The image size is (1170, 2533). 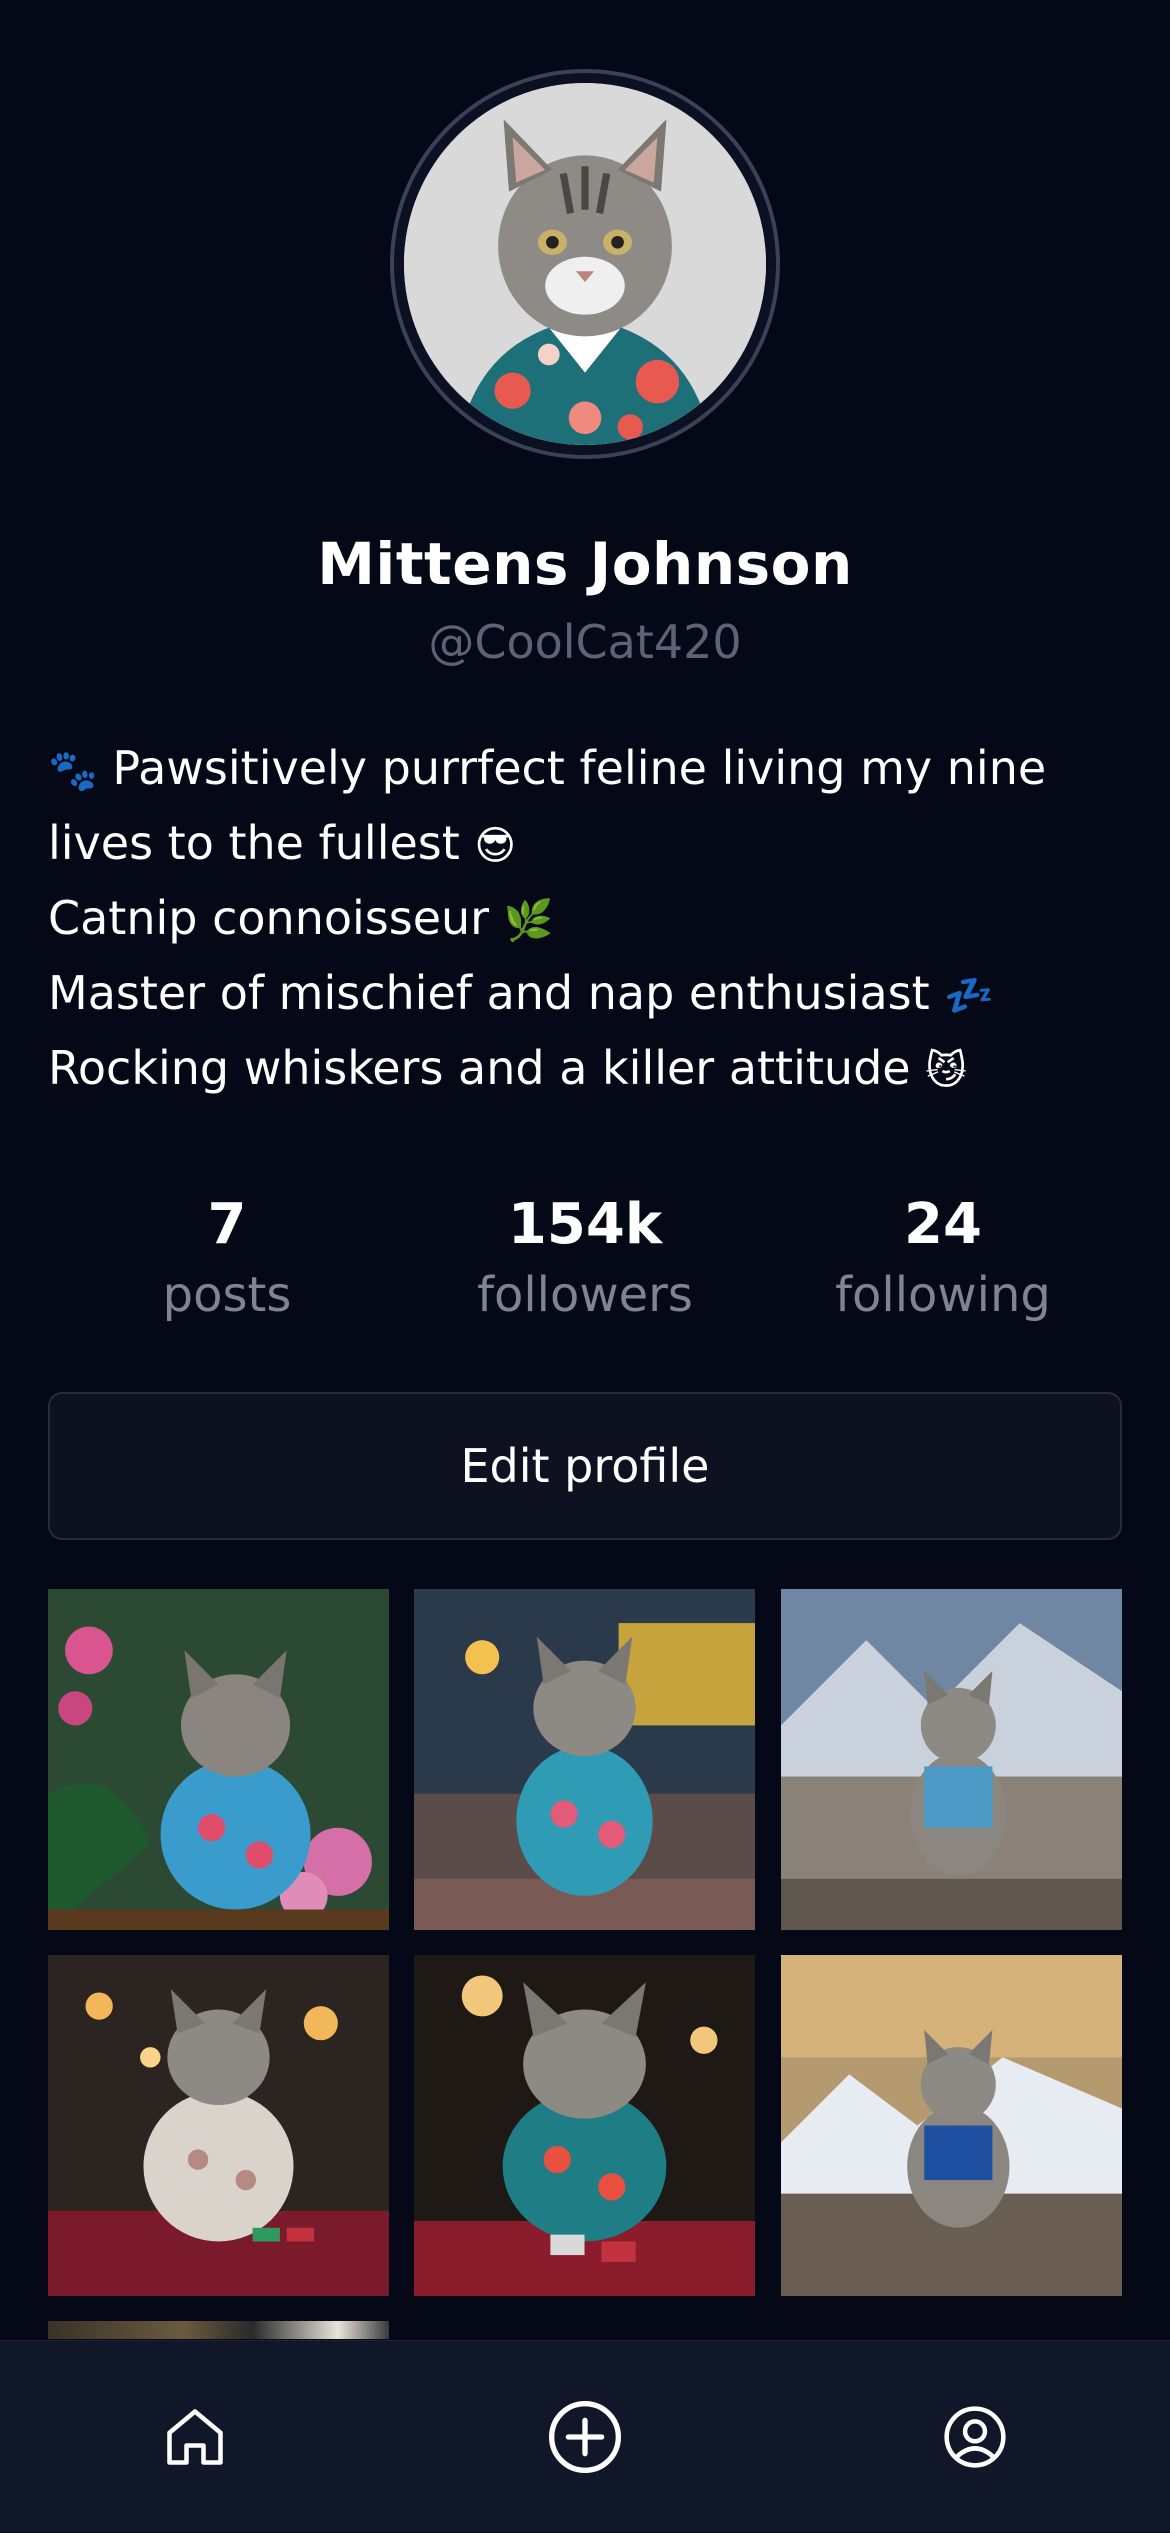 What do you see at coordinates (301, 918) in the screenshot?
I see `bio-line: Catnip connoisseur 🌿` at bounding box center [301, 918].